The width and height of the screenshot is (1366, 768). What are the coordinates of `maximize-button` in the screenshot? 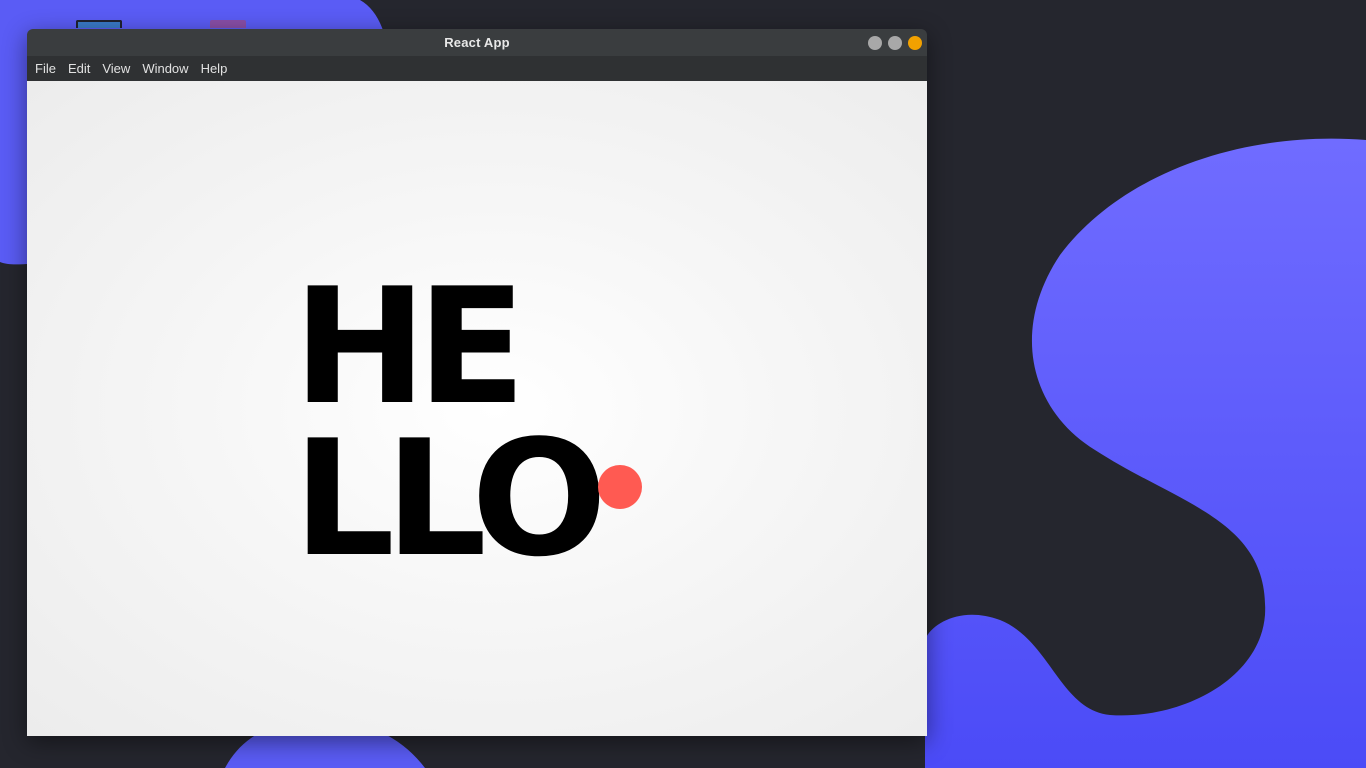 It's located at (895, 43).